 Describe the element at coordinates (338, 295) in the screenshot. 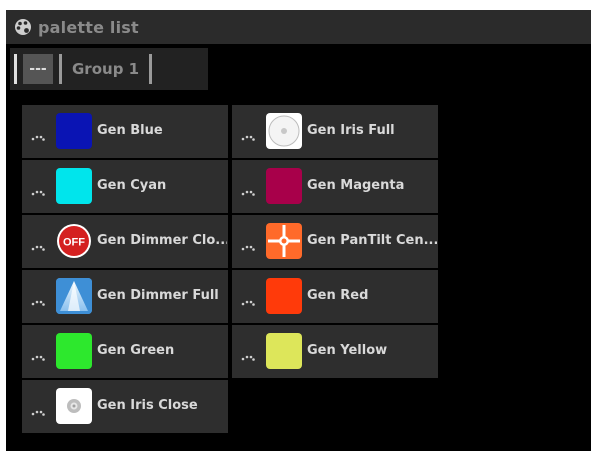

I see `palette-item-label: Gen Red` at that location.